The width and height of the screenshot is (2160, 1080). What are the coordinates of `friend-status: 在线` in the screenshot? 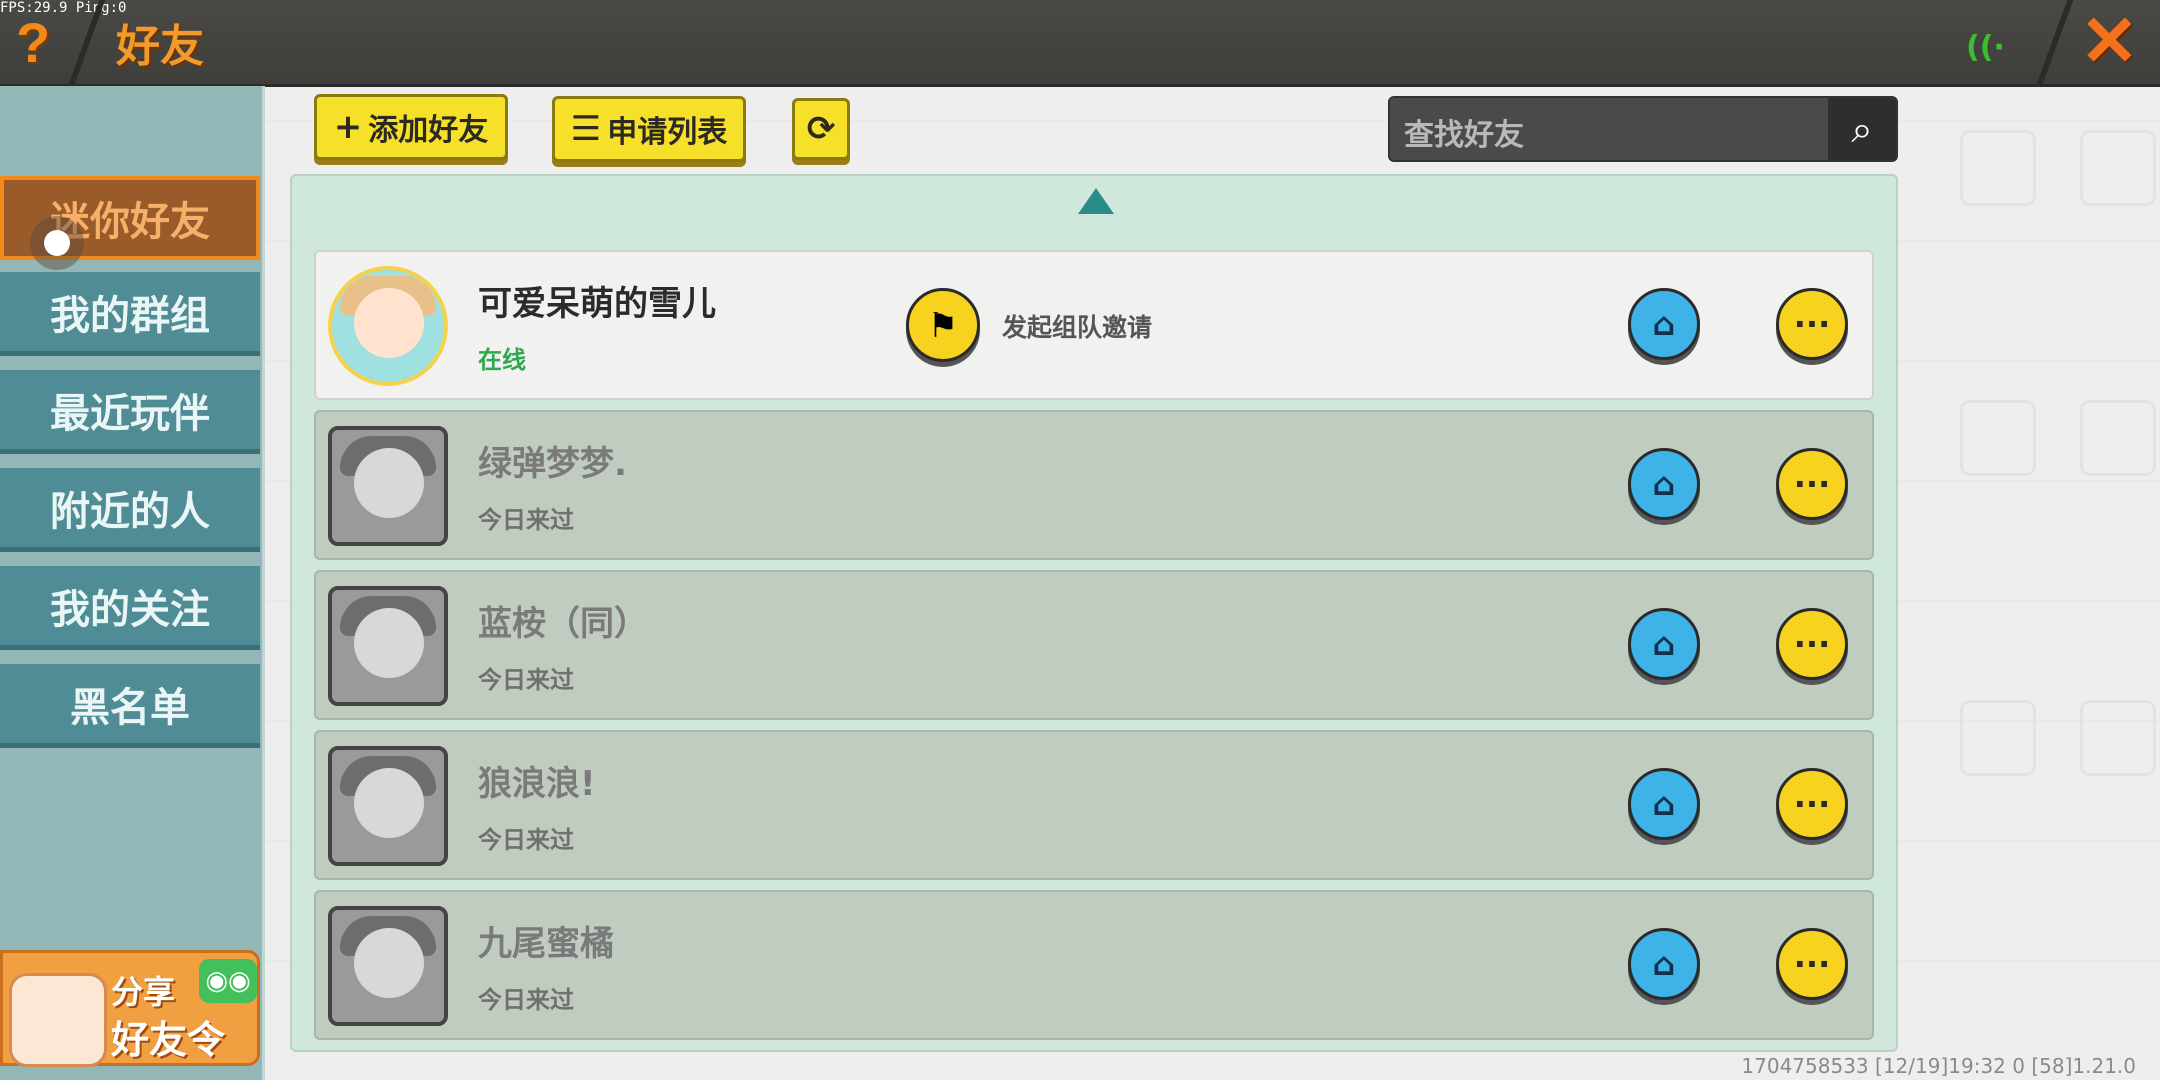 It's located at (502, 360).